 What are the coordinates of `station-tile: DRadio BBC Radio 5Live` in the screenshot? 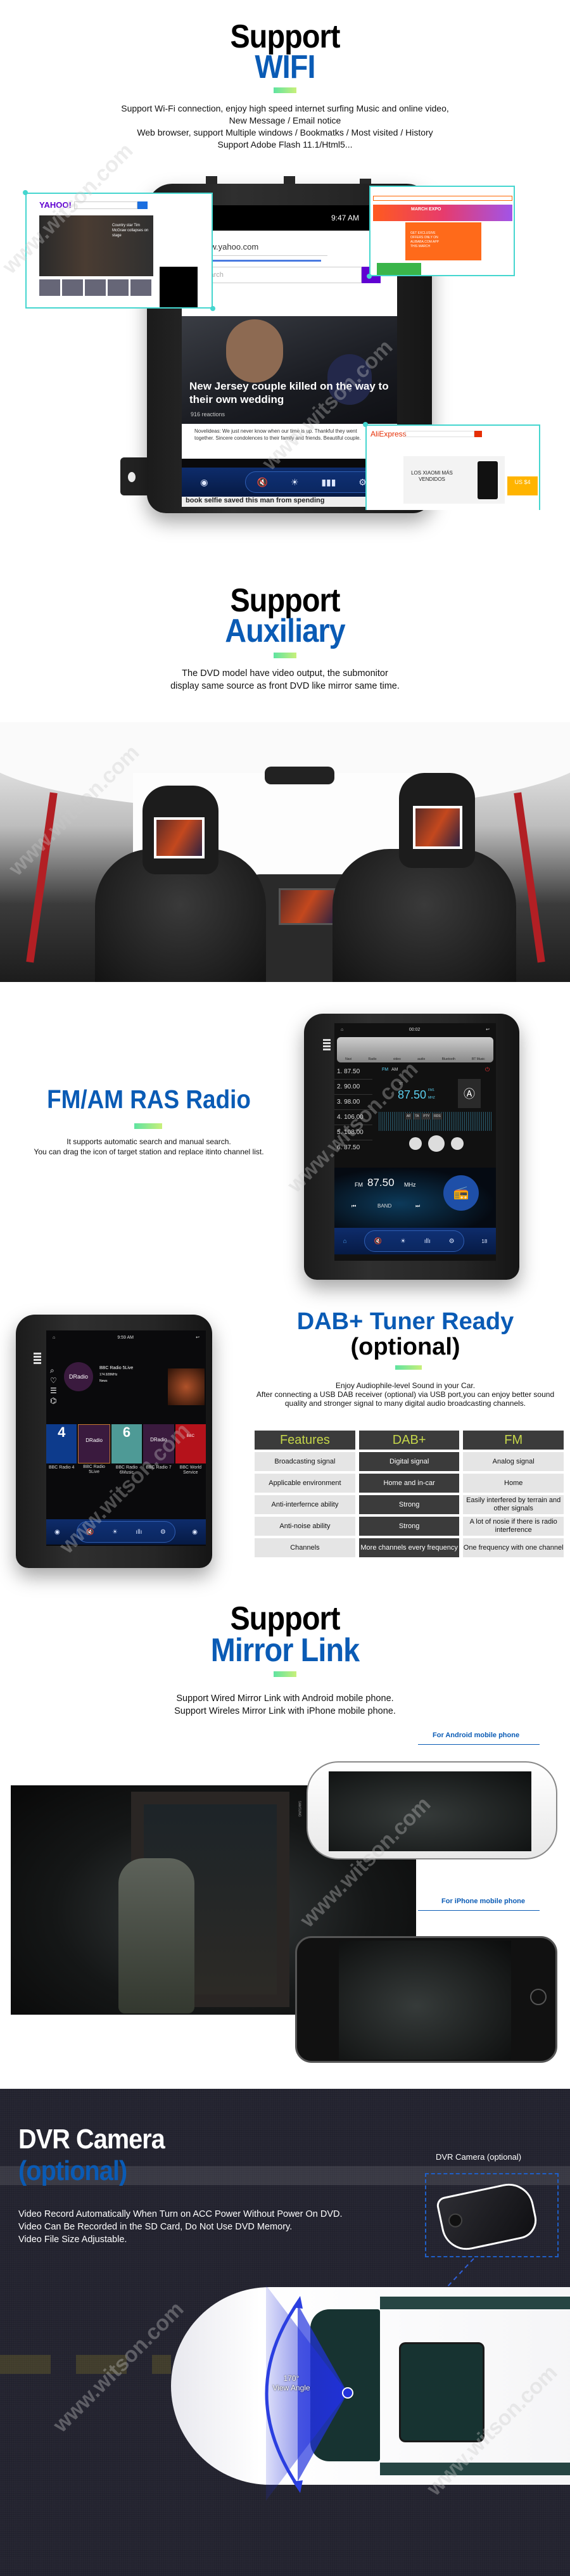 It's located at (94, 1449).